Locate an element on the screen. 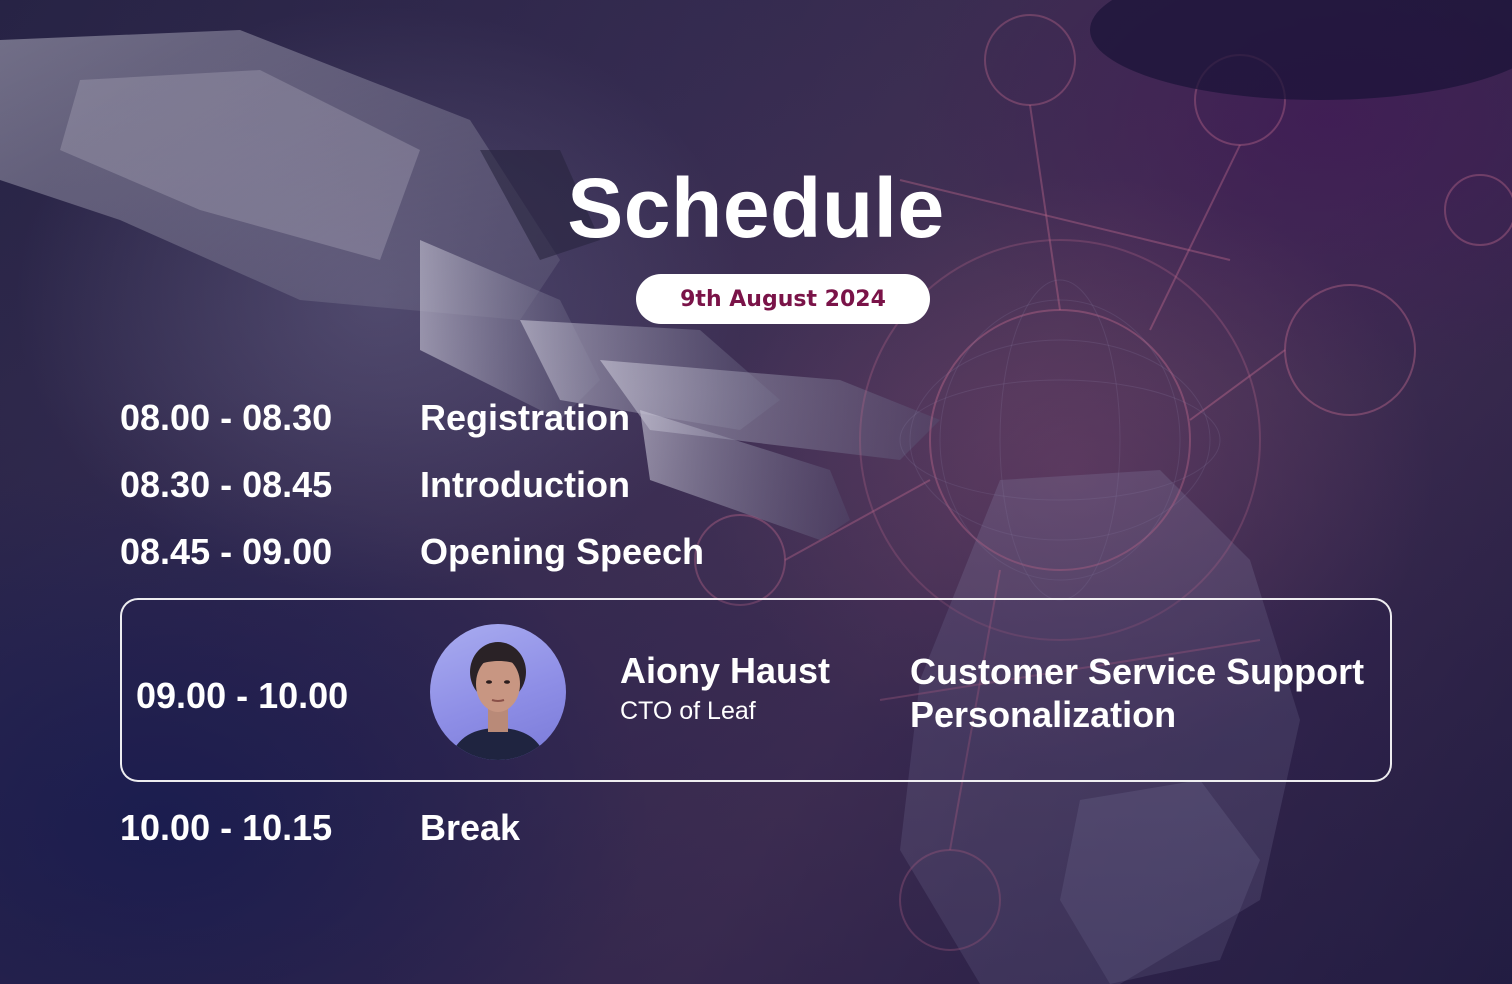 The height and width of the screenshot is (984, 1512). schedule-time: 08.45 - 09.00 is located at coordinates (226, 551).